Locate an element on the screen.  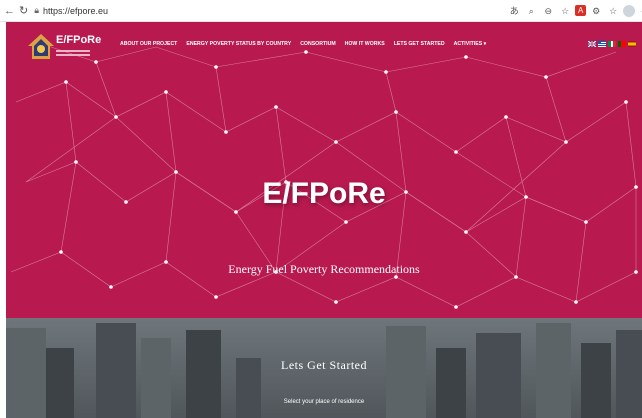
logo-text: E/FPoRe is located at coordinates (78, 40).